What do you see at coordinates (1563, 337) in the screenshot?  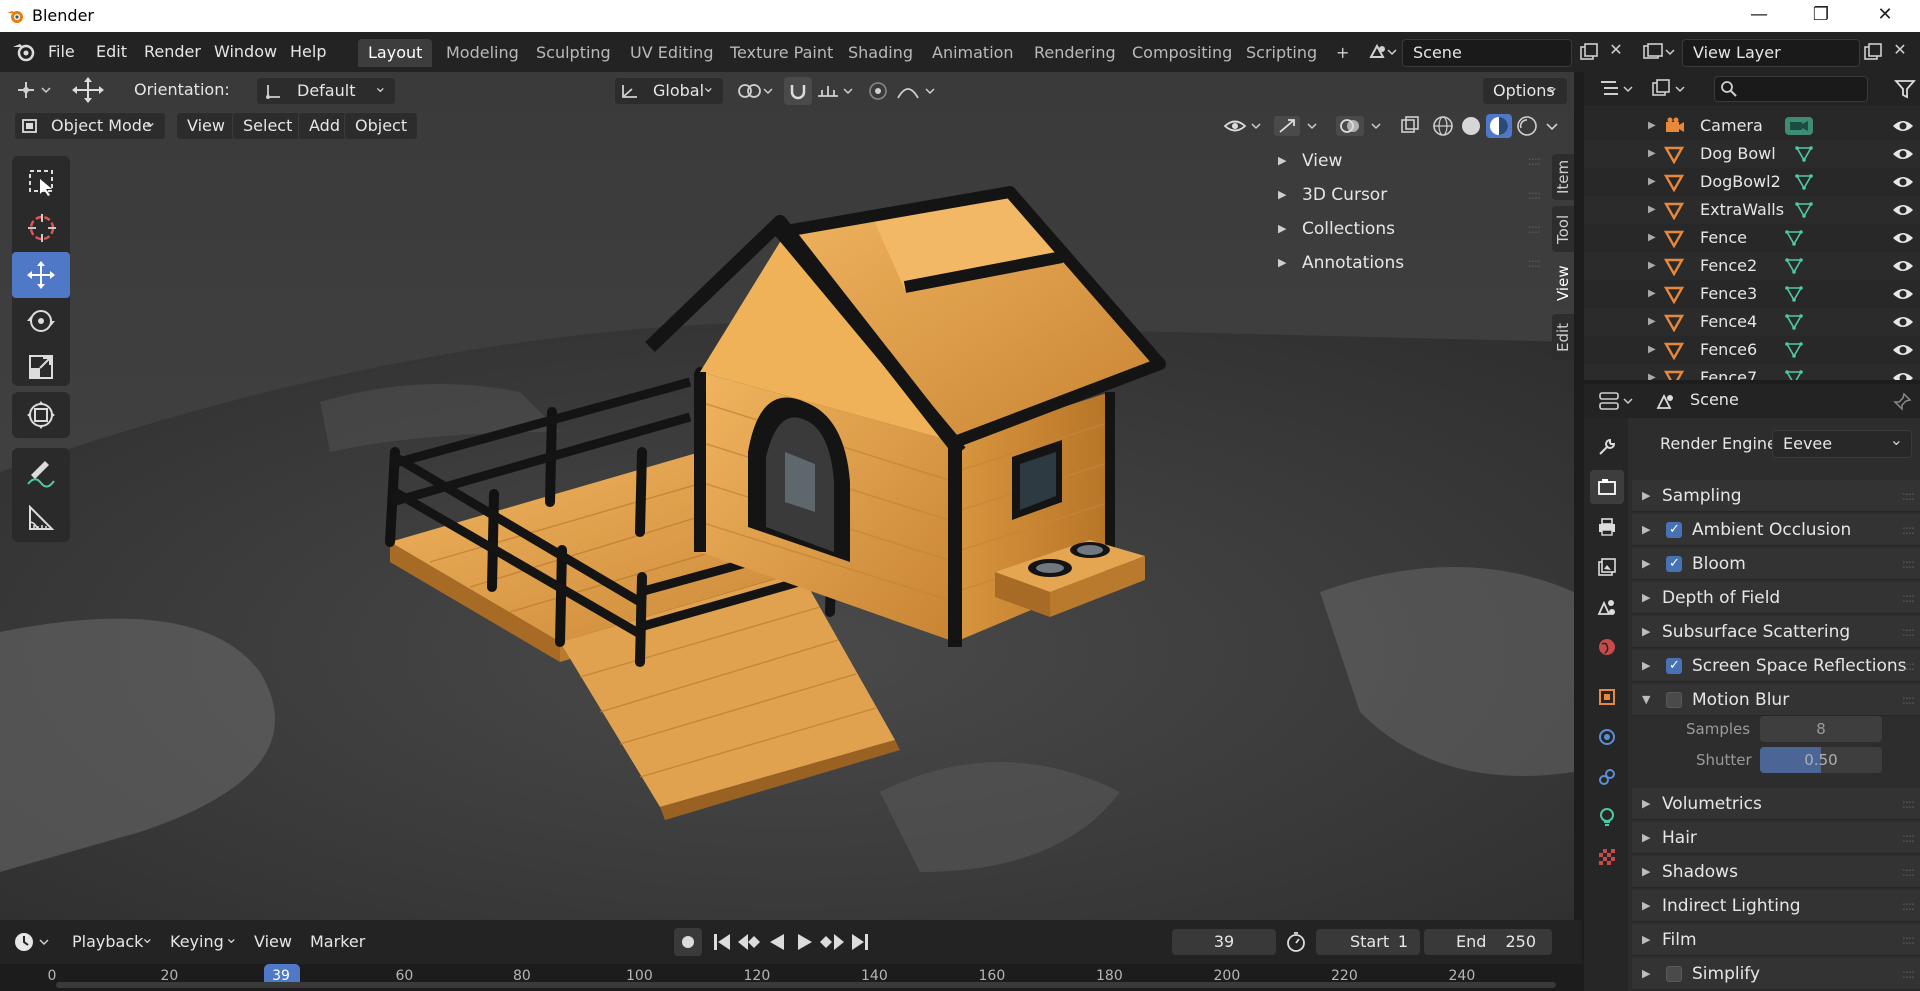 I see `tab-edit: Edit` at bounding box center [1563, 337].